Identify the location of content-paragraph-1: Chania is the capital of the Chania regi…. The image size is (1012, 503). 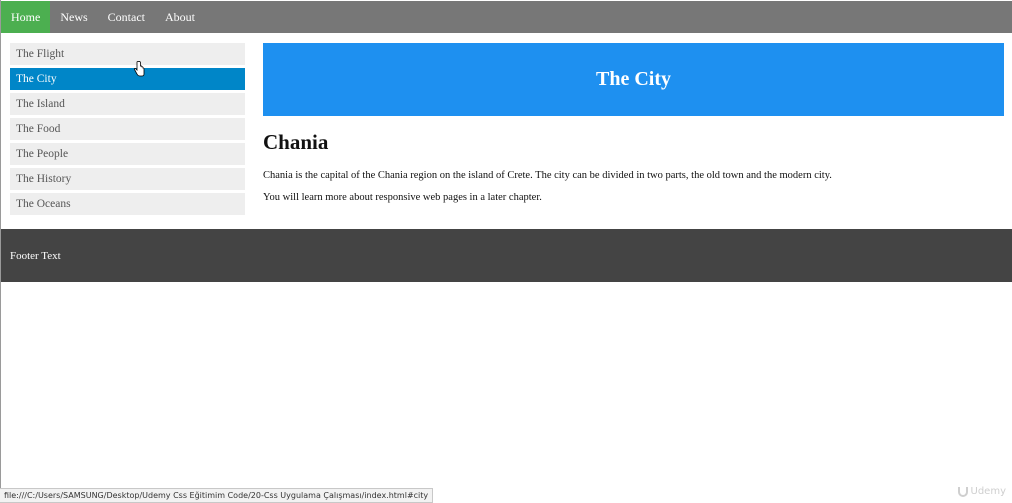
(547, 175).